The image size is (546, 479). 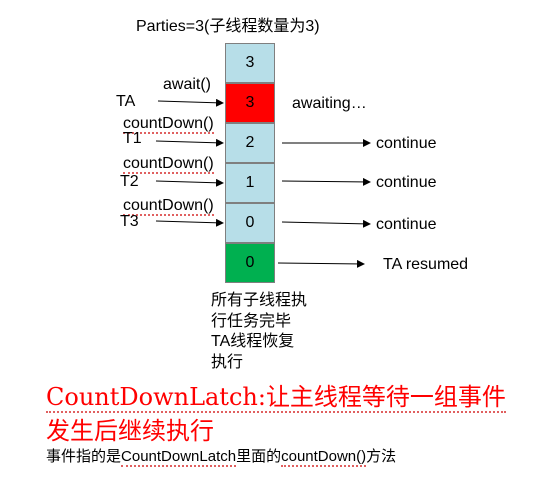 I want to click on arrow-await, so click(x=190, y=102).